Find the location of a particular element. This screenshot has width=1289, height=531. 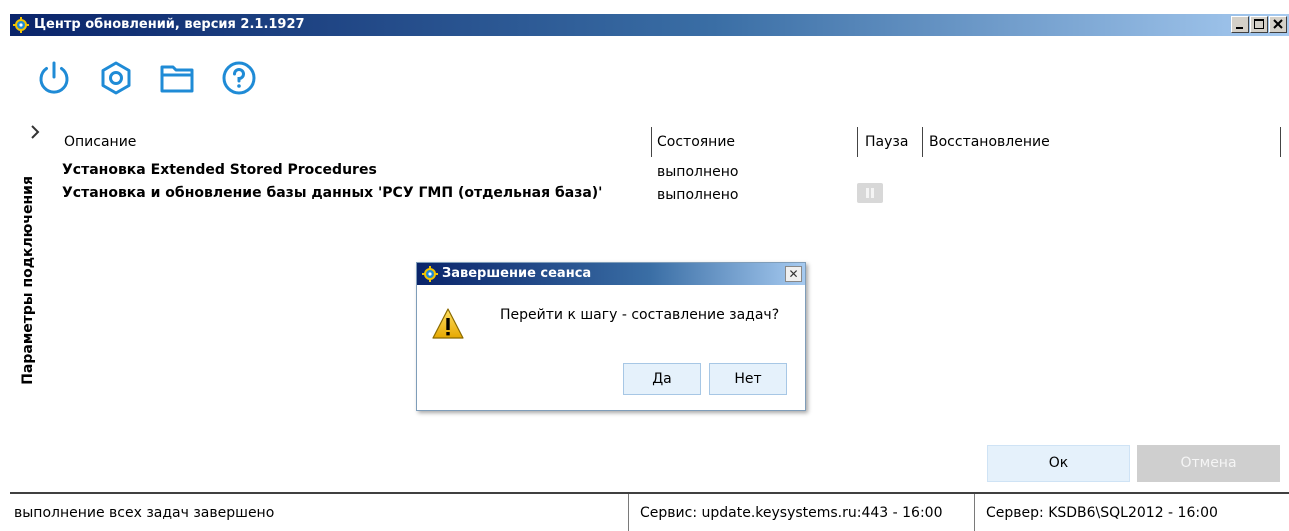

settings-gear-icon is located at coordinates (116, 78).